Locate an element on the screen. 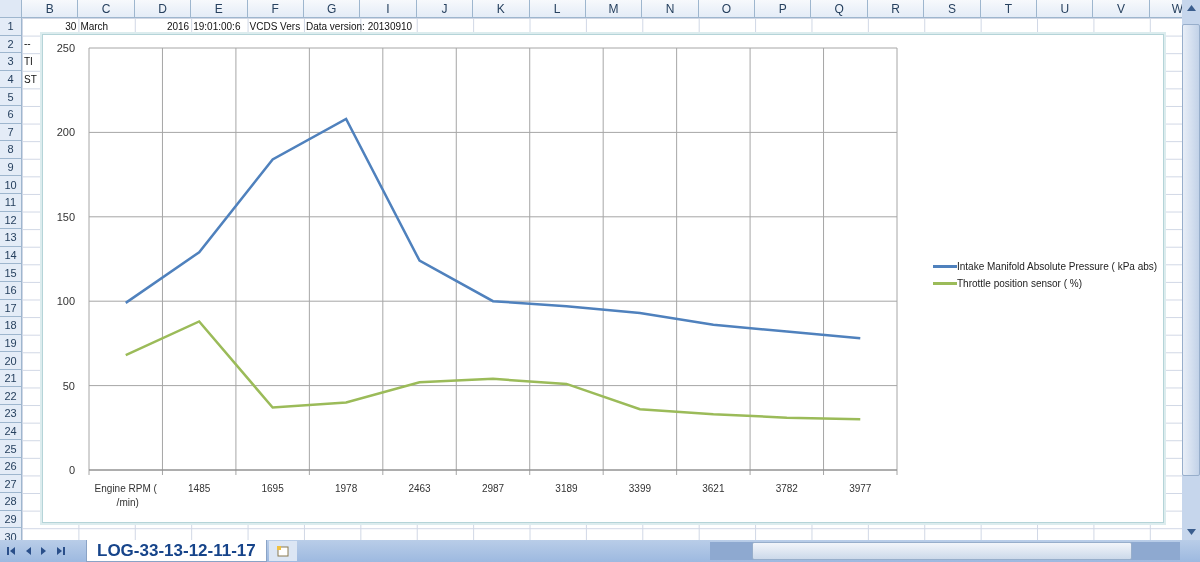 The image size is (1200, 562). column-header: I is located at coordinates (388, 9).